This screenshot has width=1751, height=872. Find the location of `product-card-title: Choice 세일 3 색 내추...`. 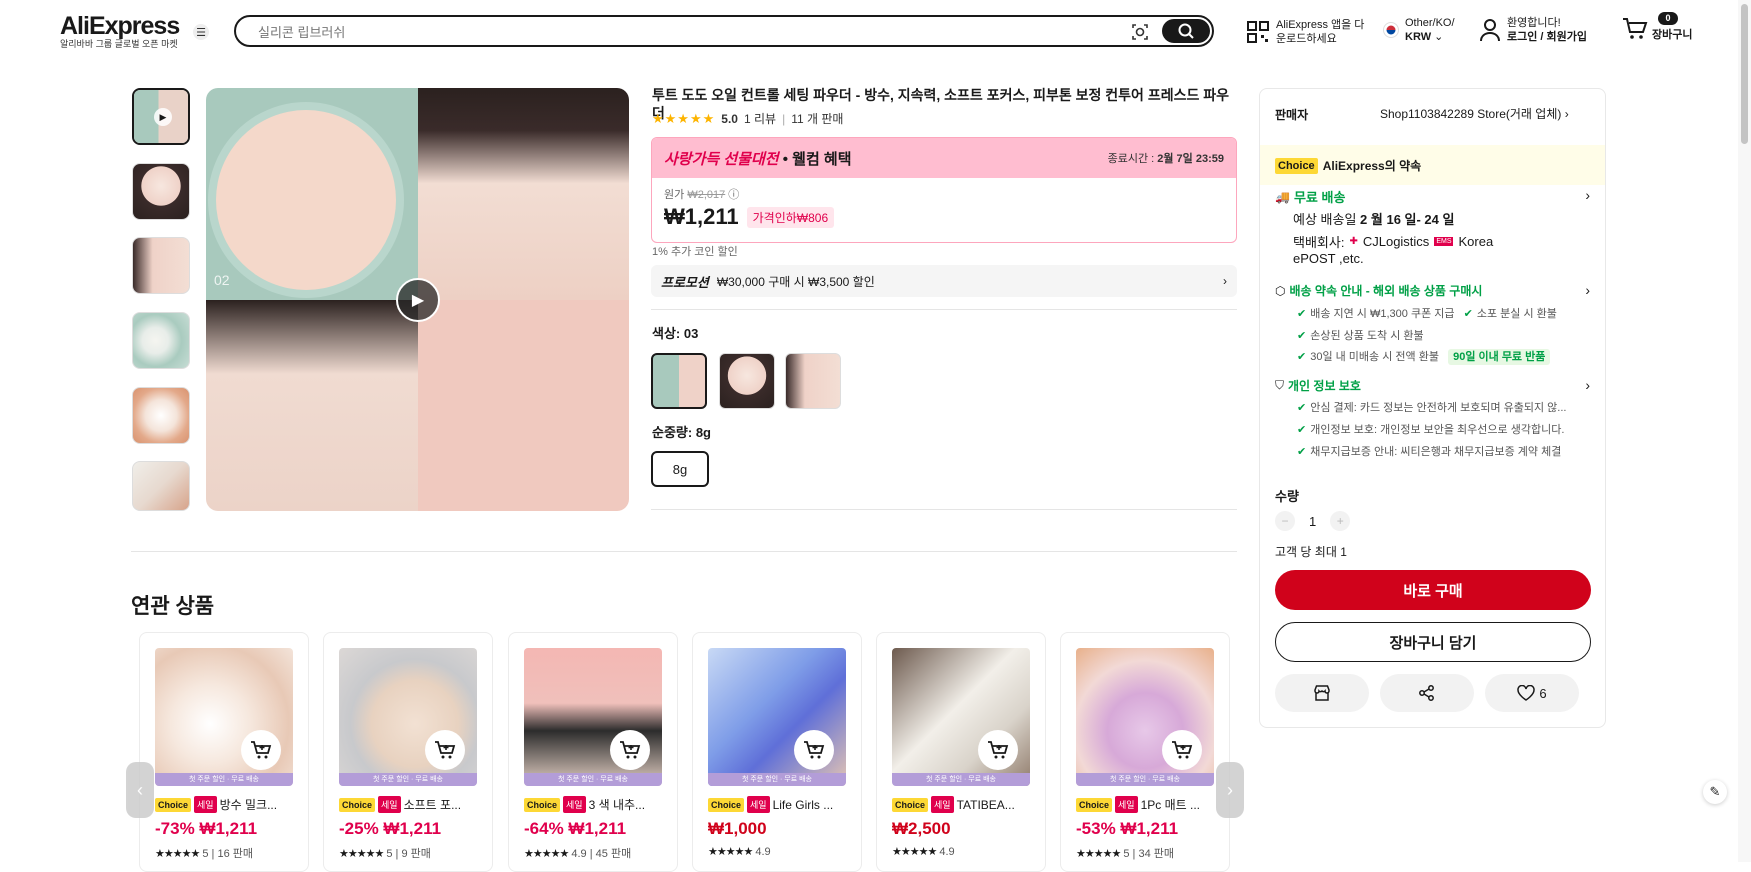

product-card-title: Choice 세일 3 색 내추... is located at coordinates (596, 804).